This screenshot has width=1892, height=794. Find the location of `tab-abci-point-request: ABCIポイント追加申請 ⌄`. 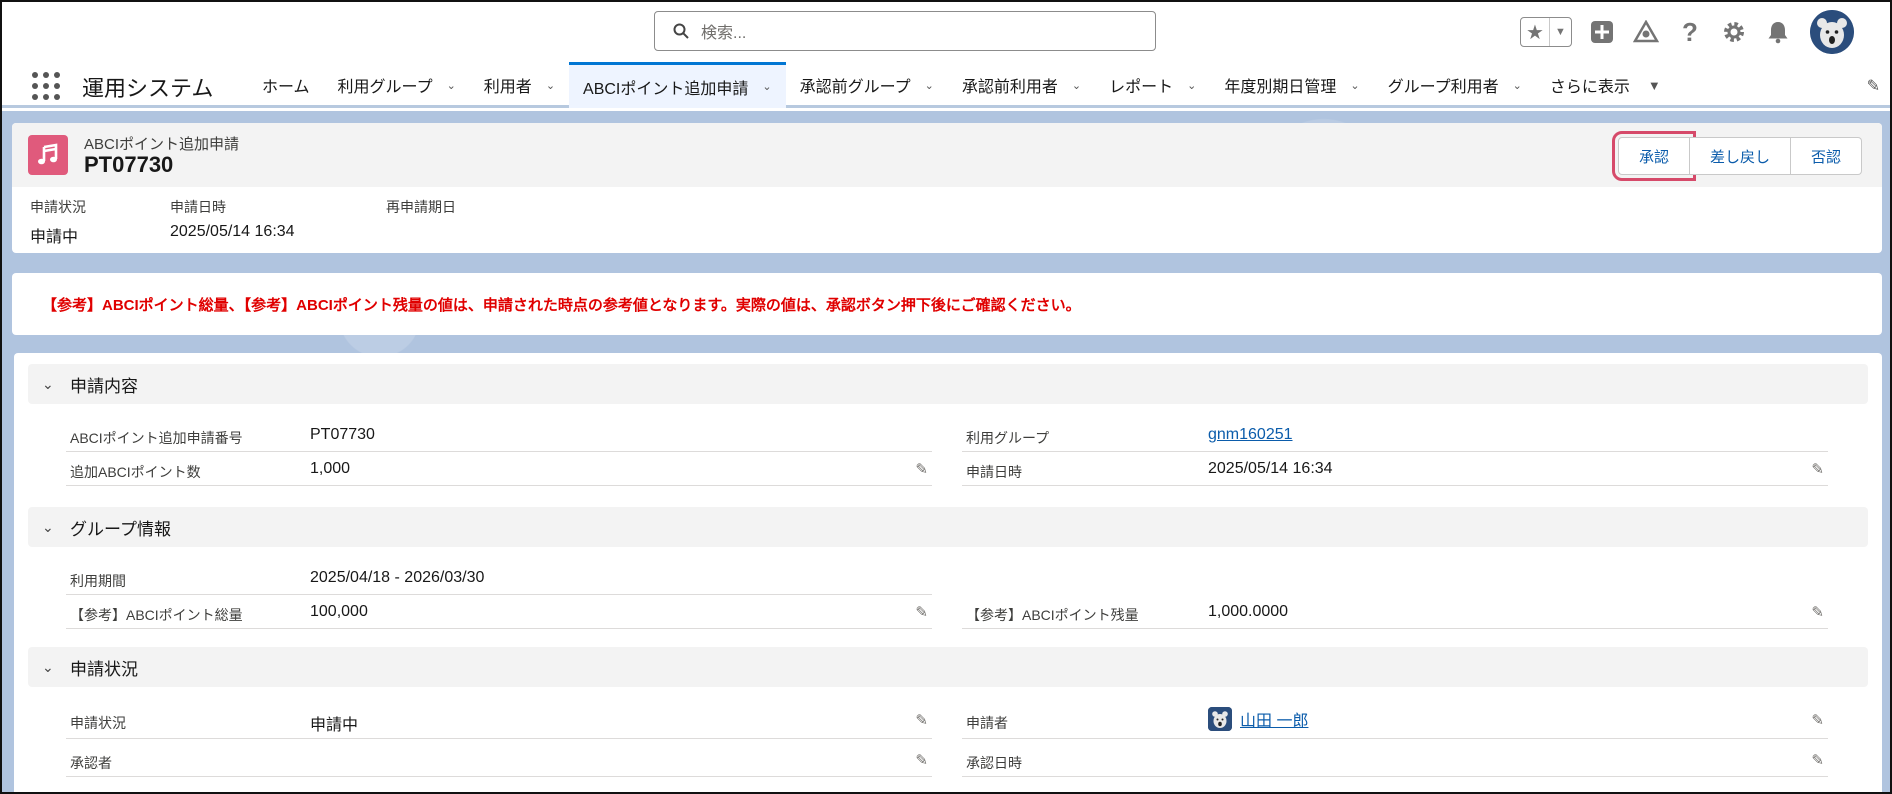

tab-abci-point-request: ABCIポイント追加申請 ⌄ is located at coordinates (677, 85).